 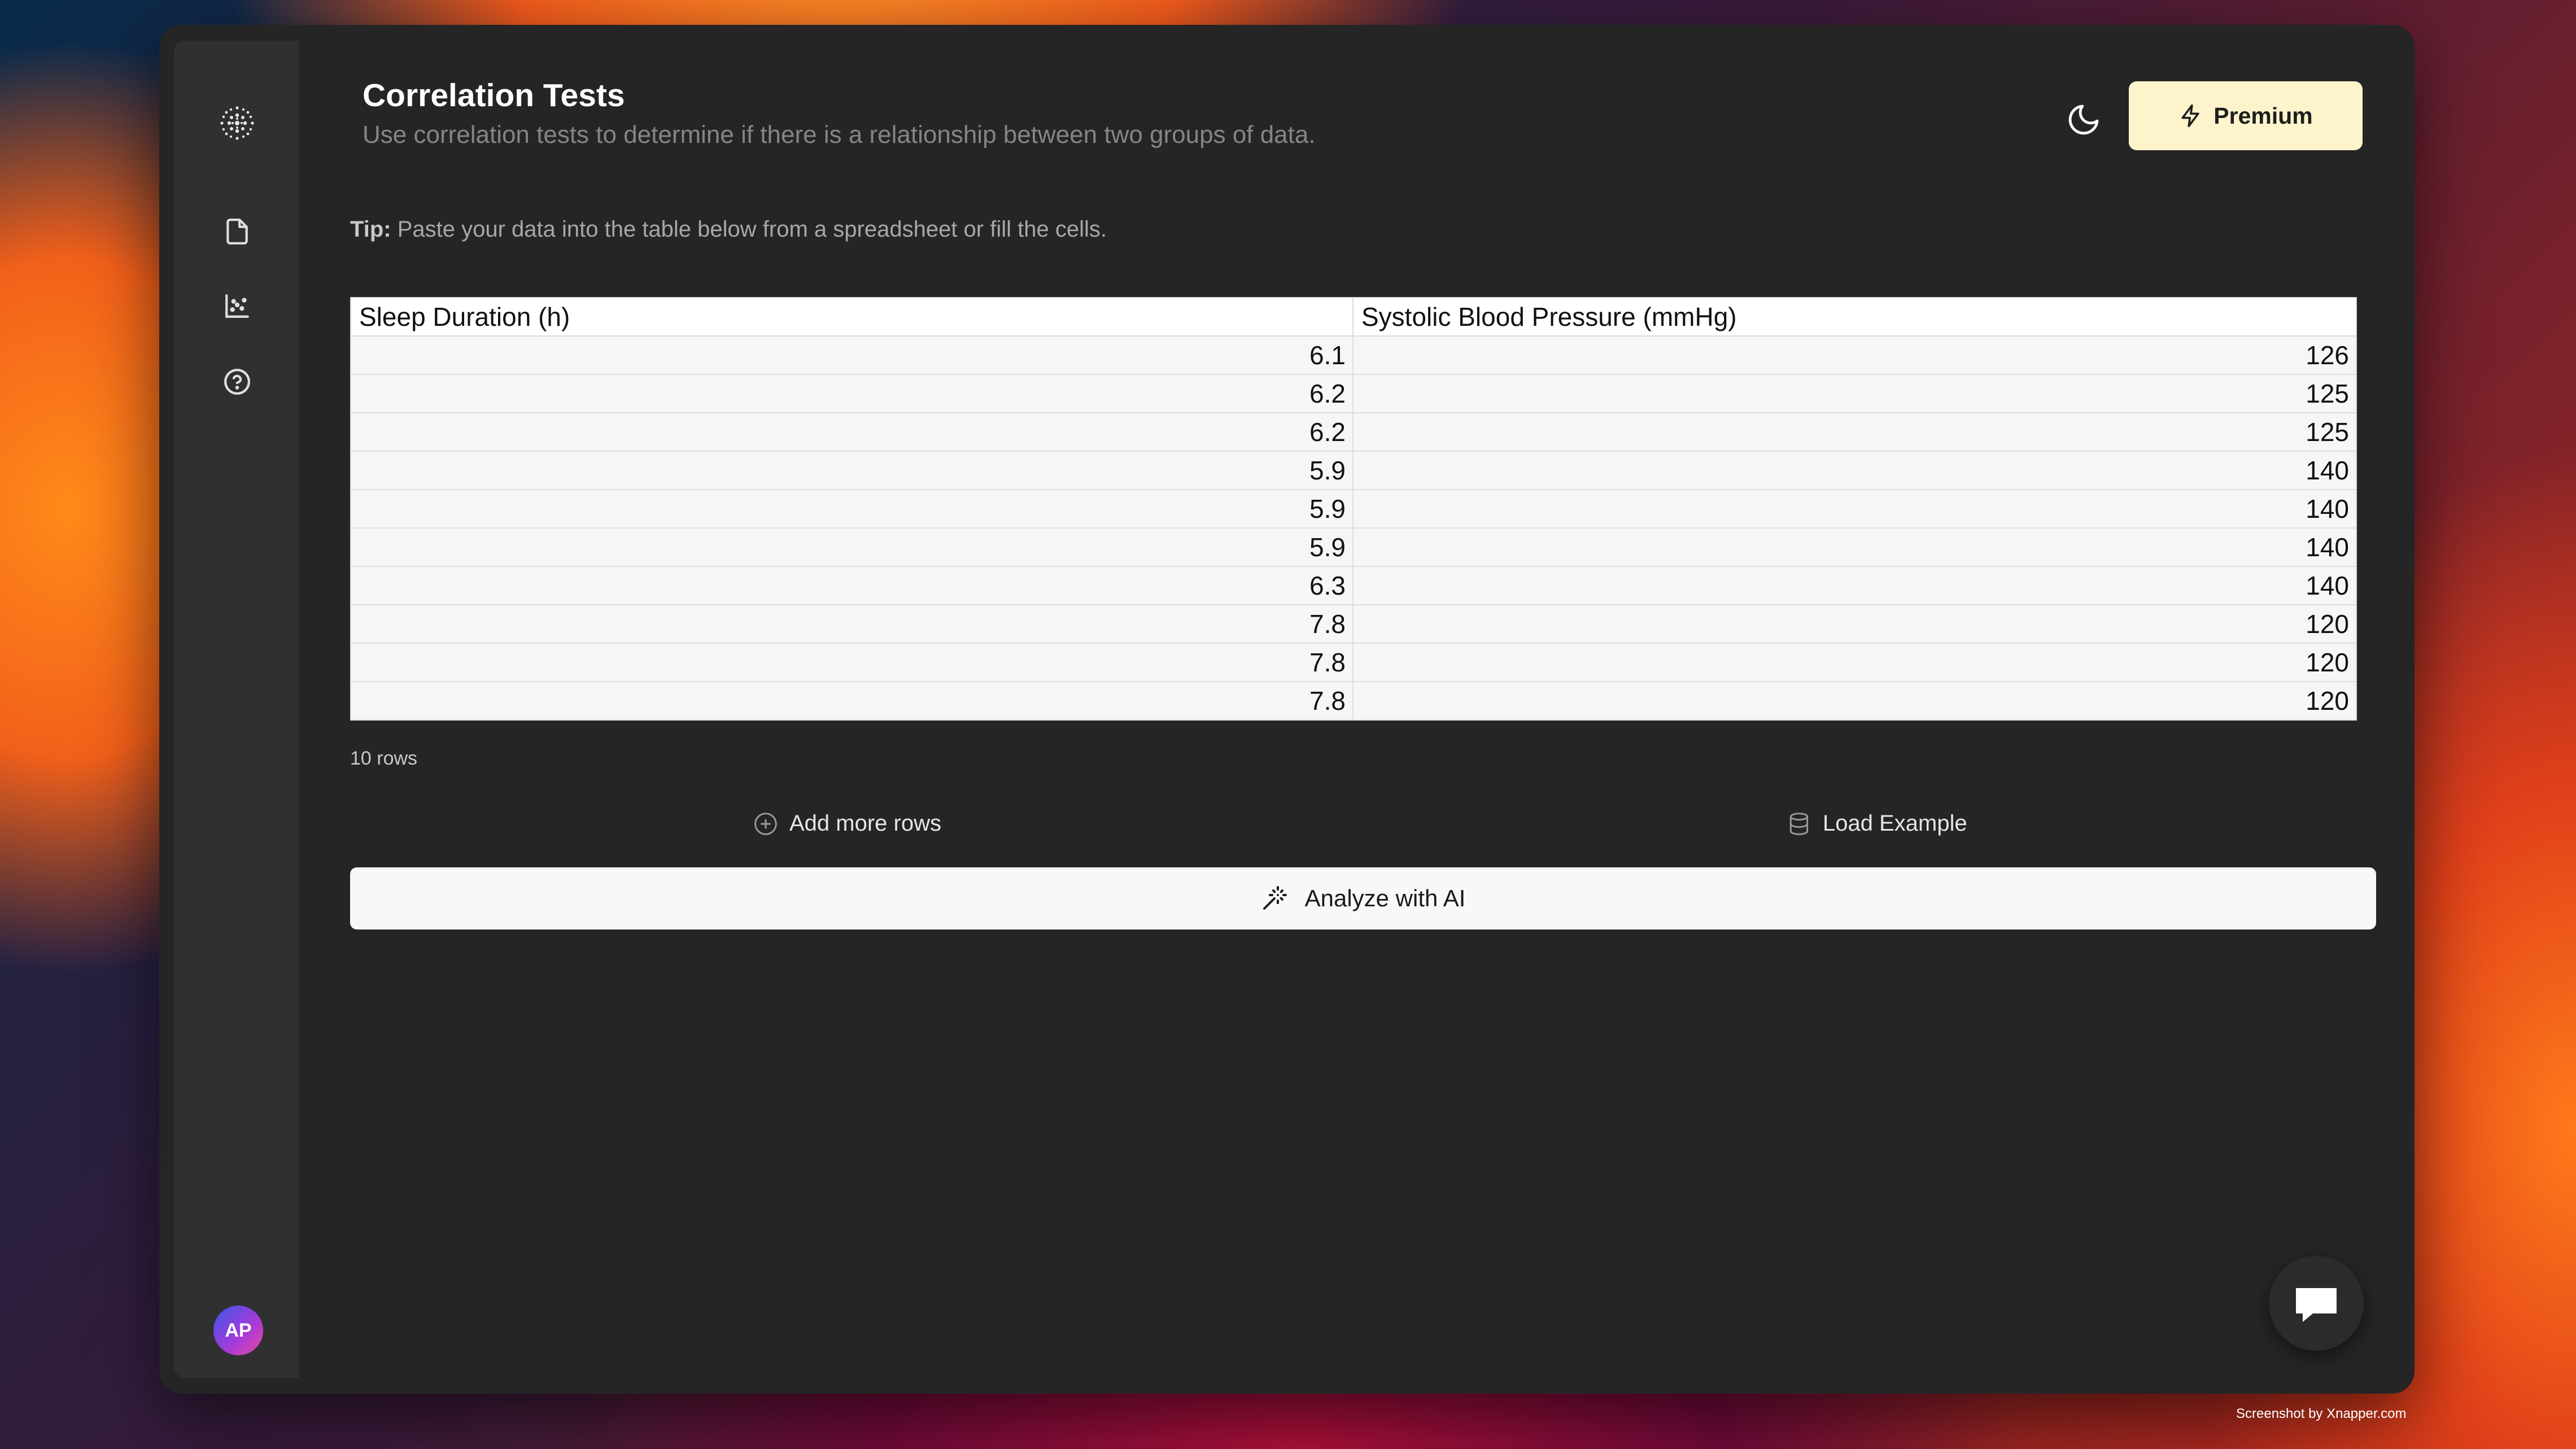 I want to click on premium-label: Premium, so click(x=2263, y=115).